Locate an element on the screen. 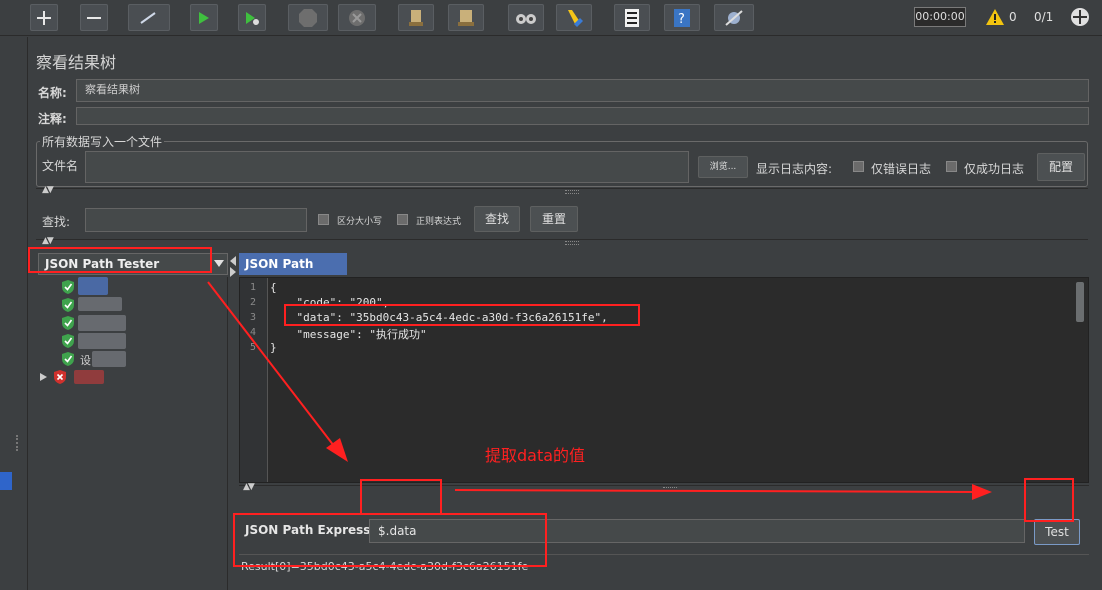 This screenshot has width=1102, height=590. remove-button is located at coordinates (94, 17).